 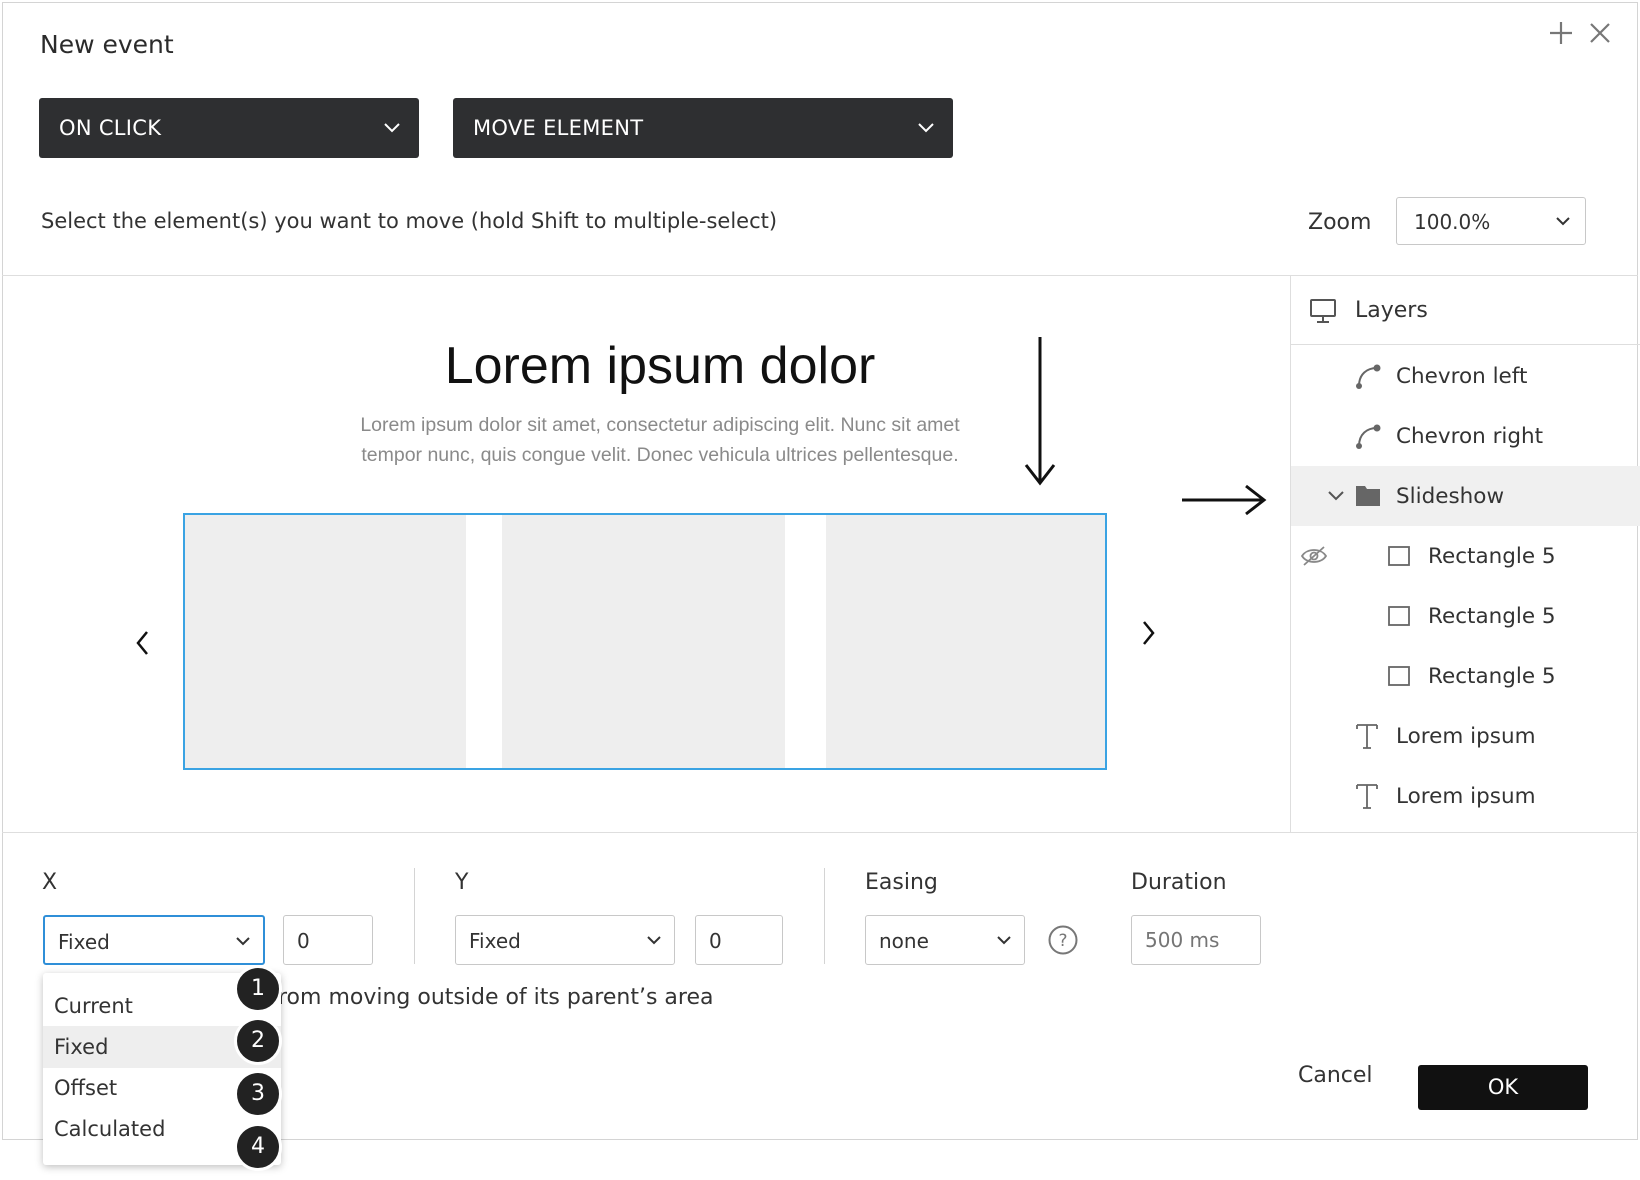 What do you see at coordinates (1391, 310) in the screenshot?
I see `layers-title: Layers` at bounding box center [1391, 310].